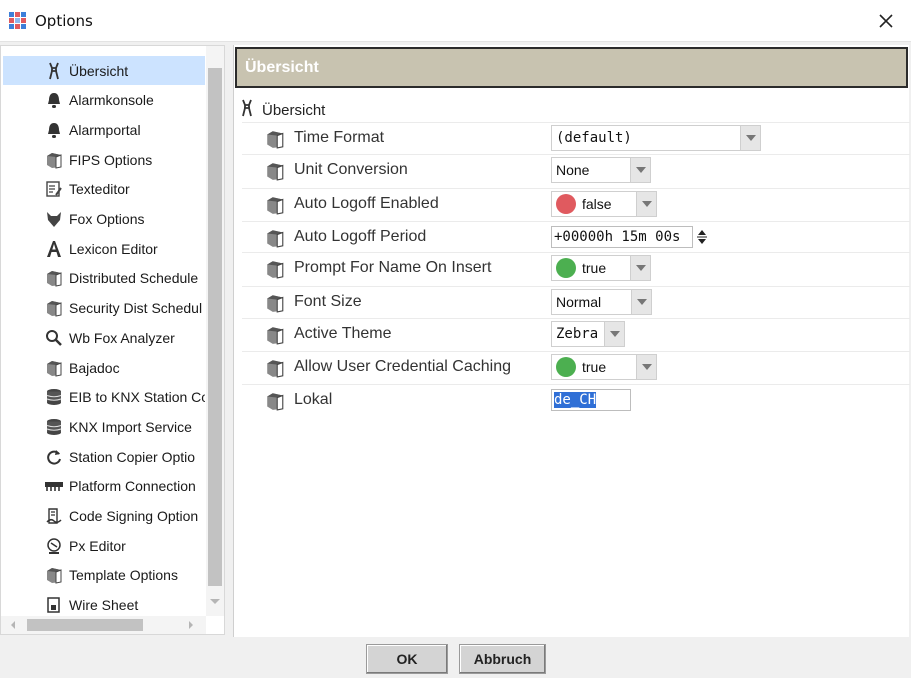 Image resolution: width=911 pixels, height=678 pixels. Describe the element at coordinates (294, 110) in the screenshot. I see `property-tree-root-label: Übersicht` at that location.